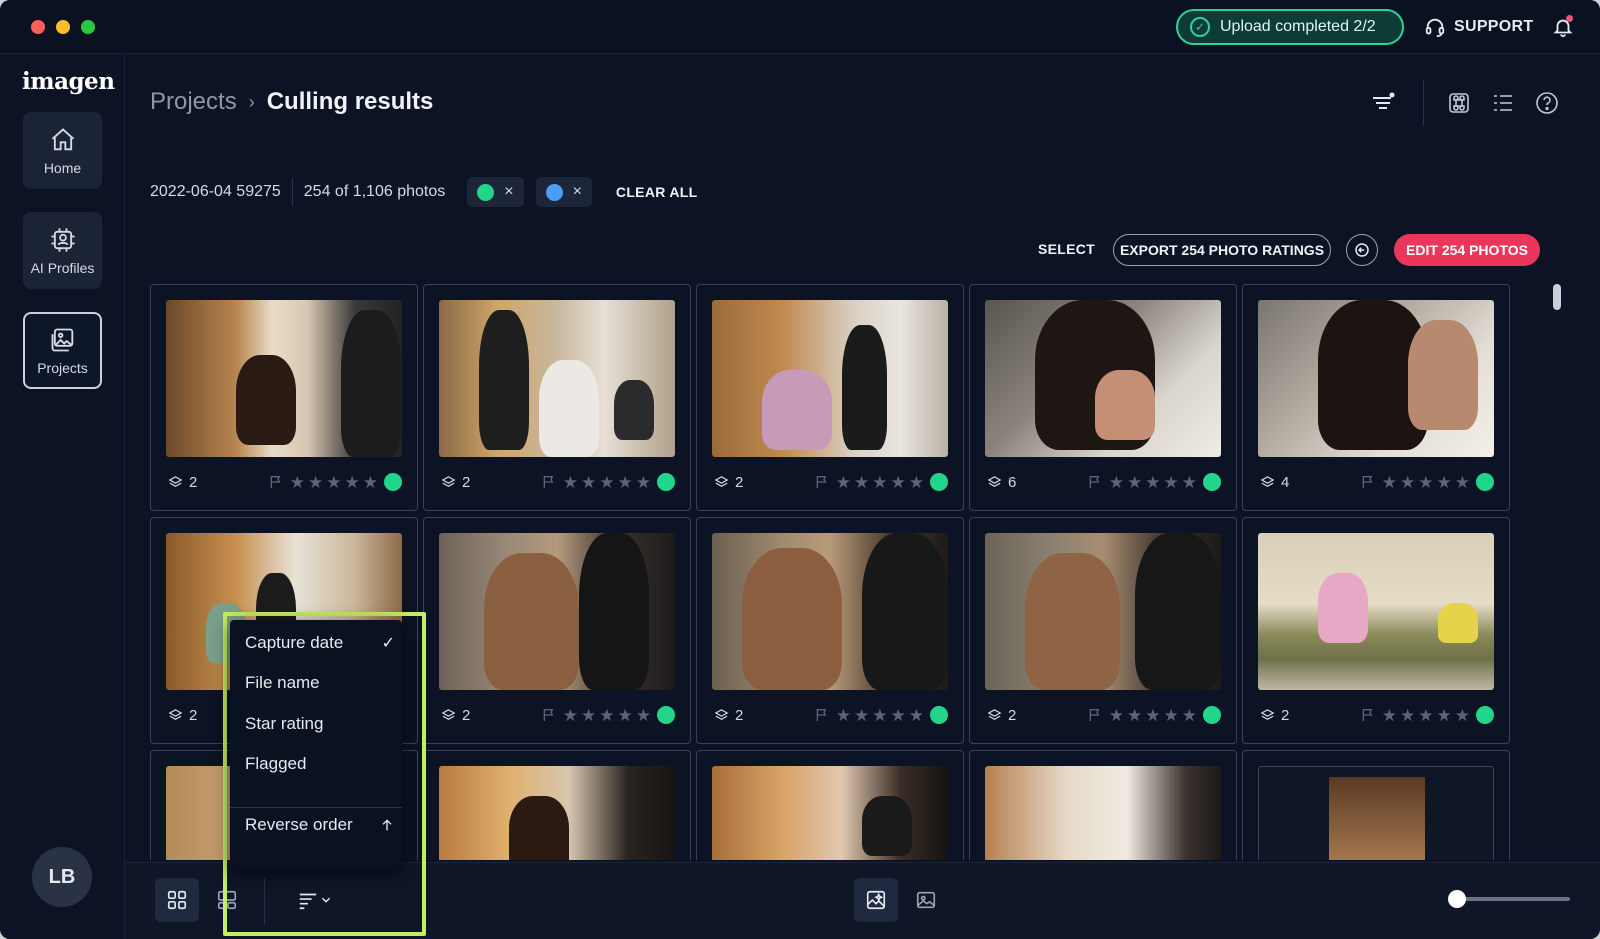 This screenshot has width=1600, height=939. I want to click on thumbnail-size-slider, so click(1512, 899).